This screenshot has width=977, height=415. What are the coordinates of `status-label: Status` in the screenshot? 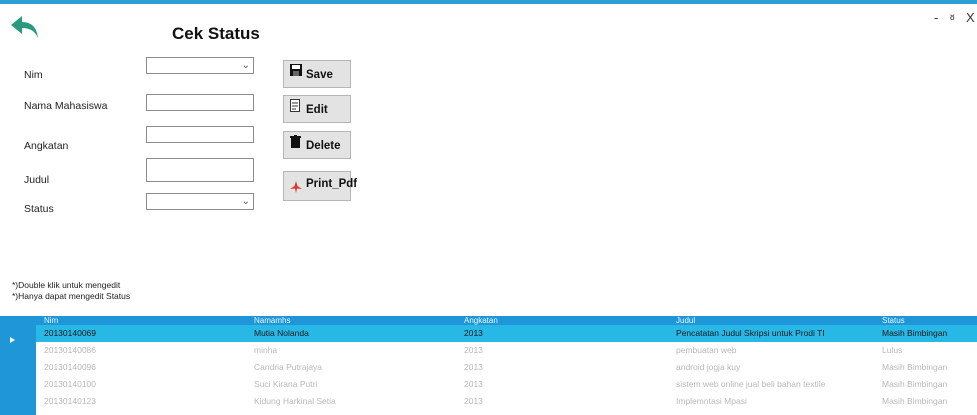 It's located at (39, 209).